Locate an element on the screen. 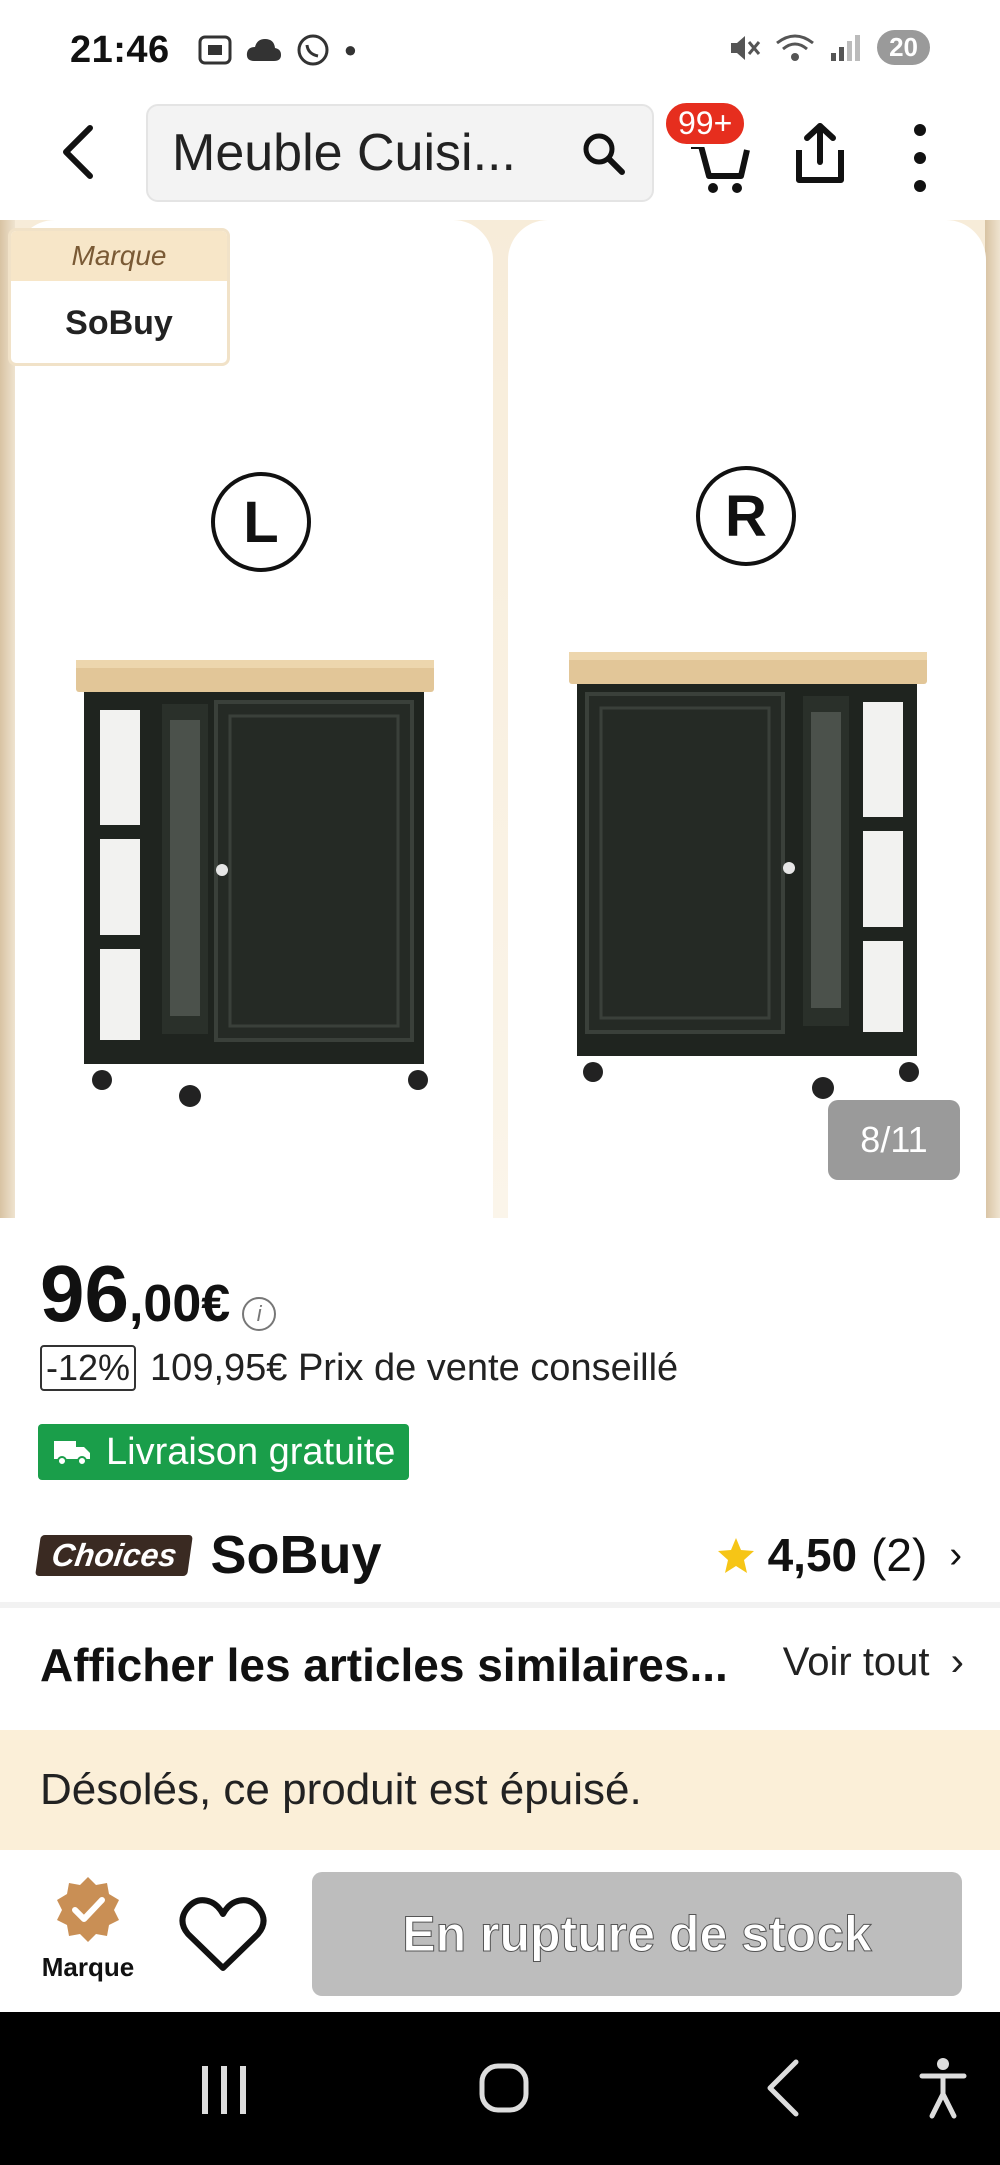 Image resolution: width=1000 pixels, height=2165 pixels. gallery-edge-right is located at coordinates (992, 719).